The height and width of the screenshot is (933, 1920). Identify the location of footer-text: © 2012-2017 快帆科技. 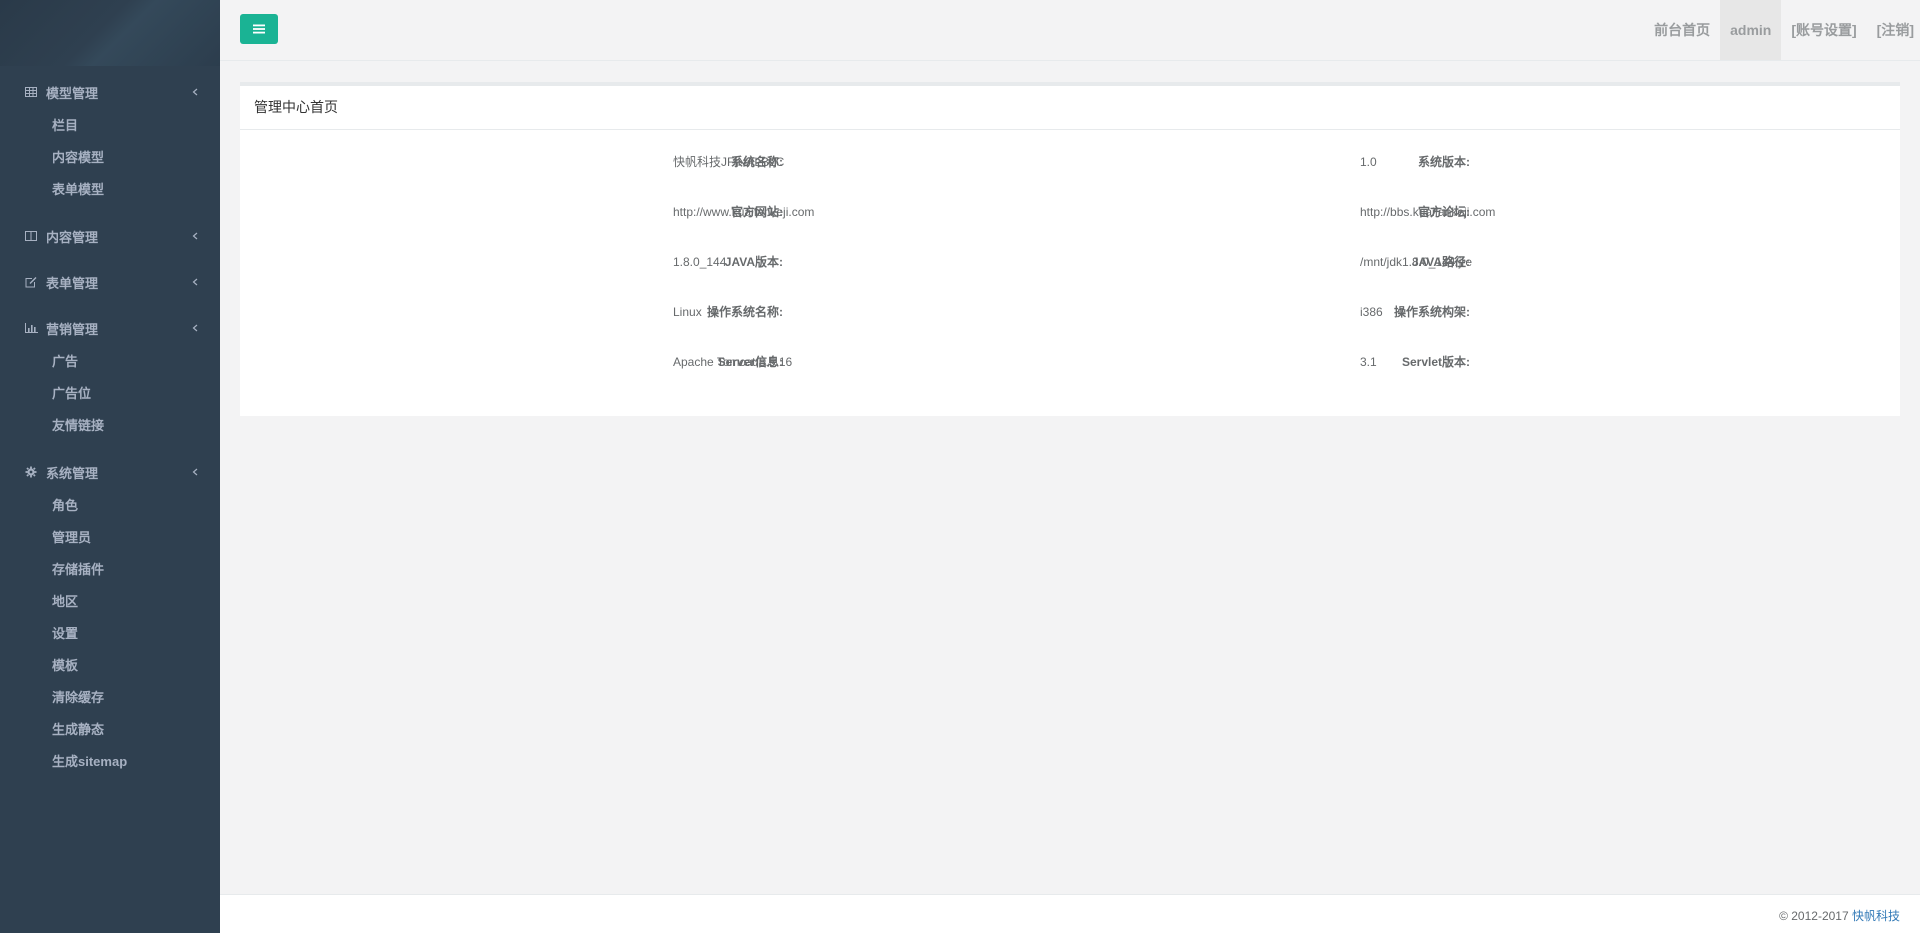
(1839, 915).